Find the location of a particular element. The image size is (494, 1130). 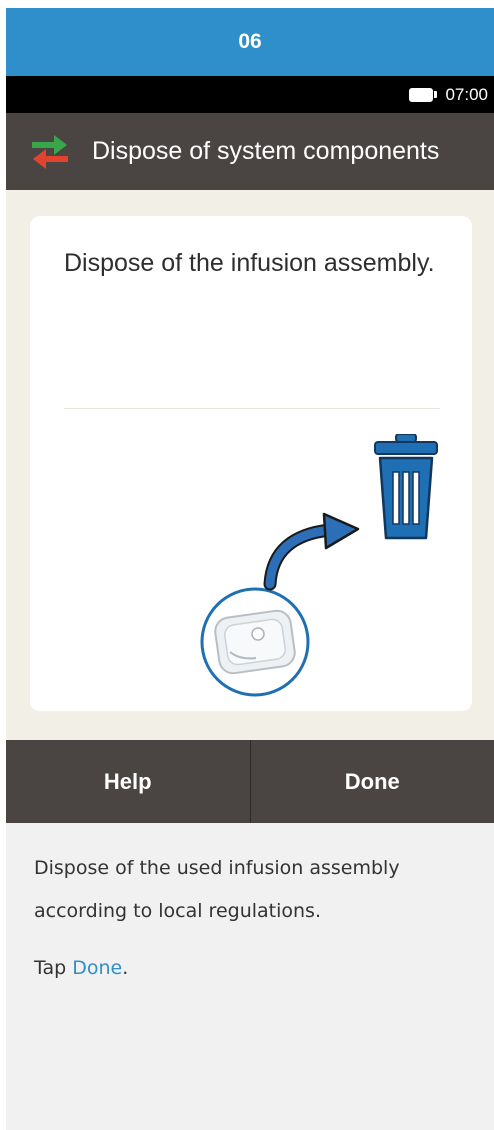

disposal-illustration is located at coordinates (319, 565).